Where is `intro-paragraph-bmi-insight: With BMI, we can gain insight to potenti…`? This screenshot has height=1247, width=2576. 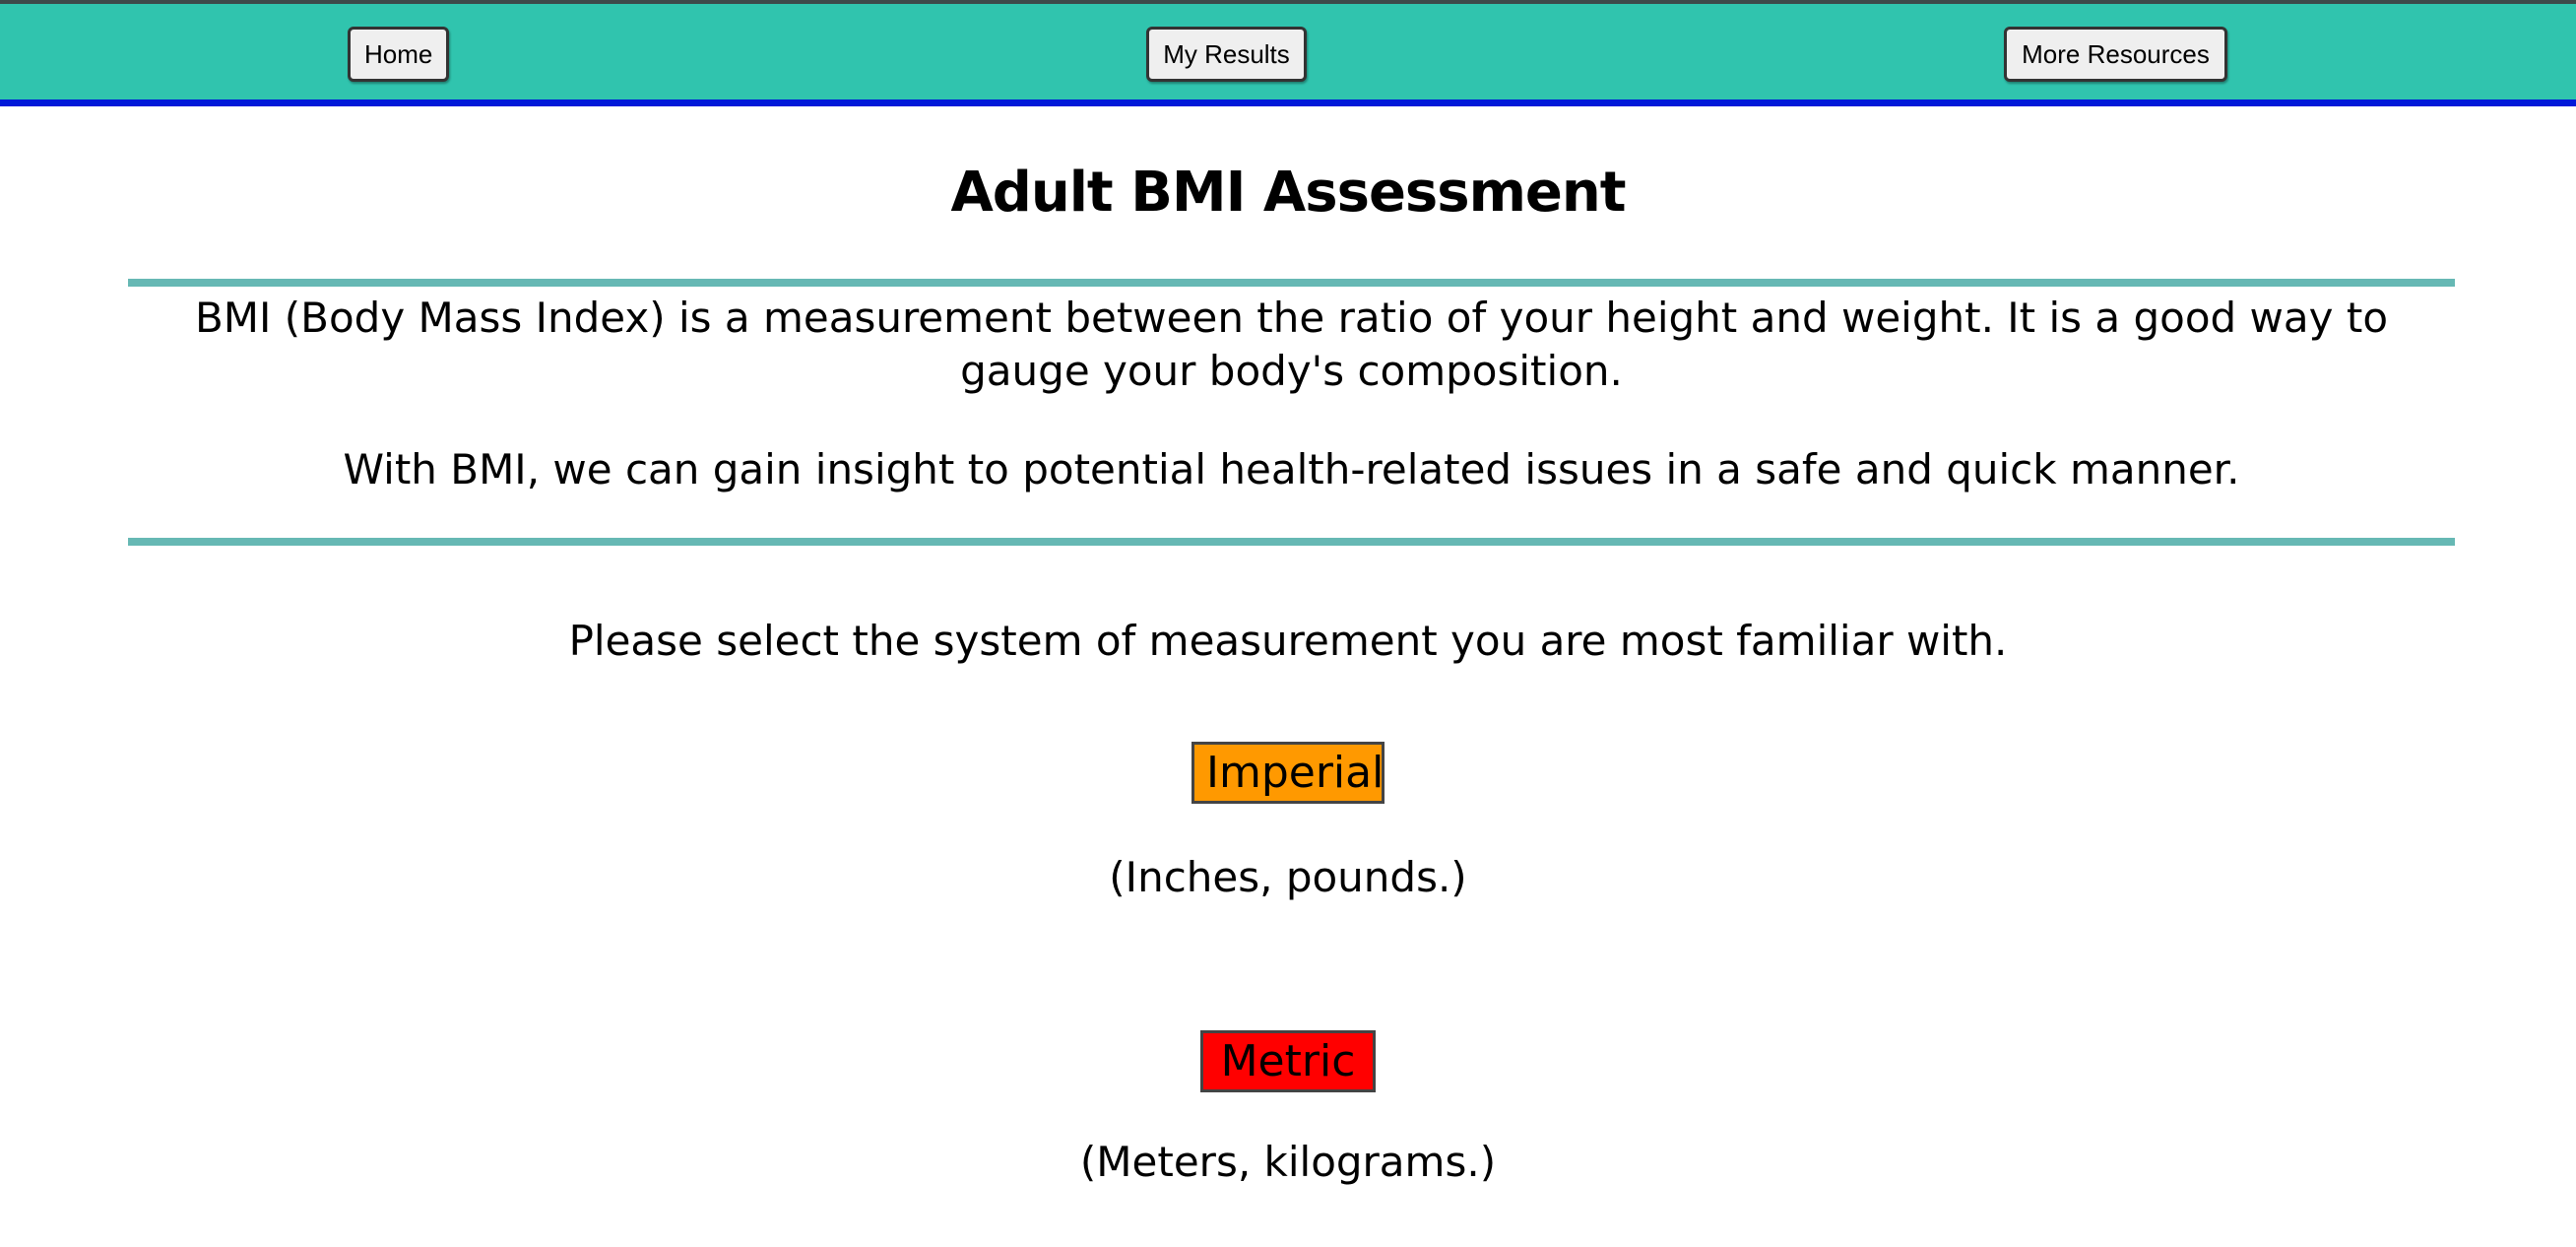
intro-paragraph-bmi-insight: With BMI, we can gain insight to potenti… is located at coordinates (1291, 469).